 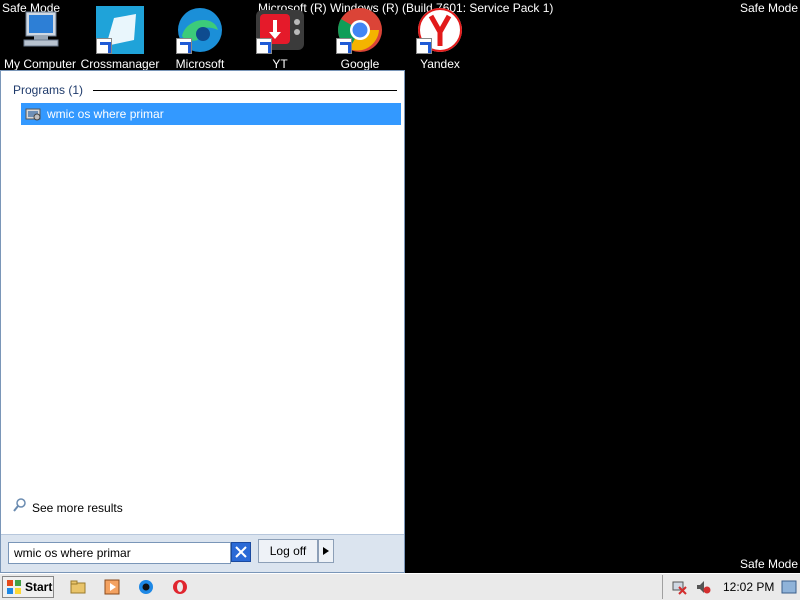 What do you see at coordinates (78, 587) in the screenshot?
I see `explorer-taskbar-icon` at bounding box center [78, 587].